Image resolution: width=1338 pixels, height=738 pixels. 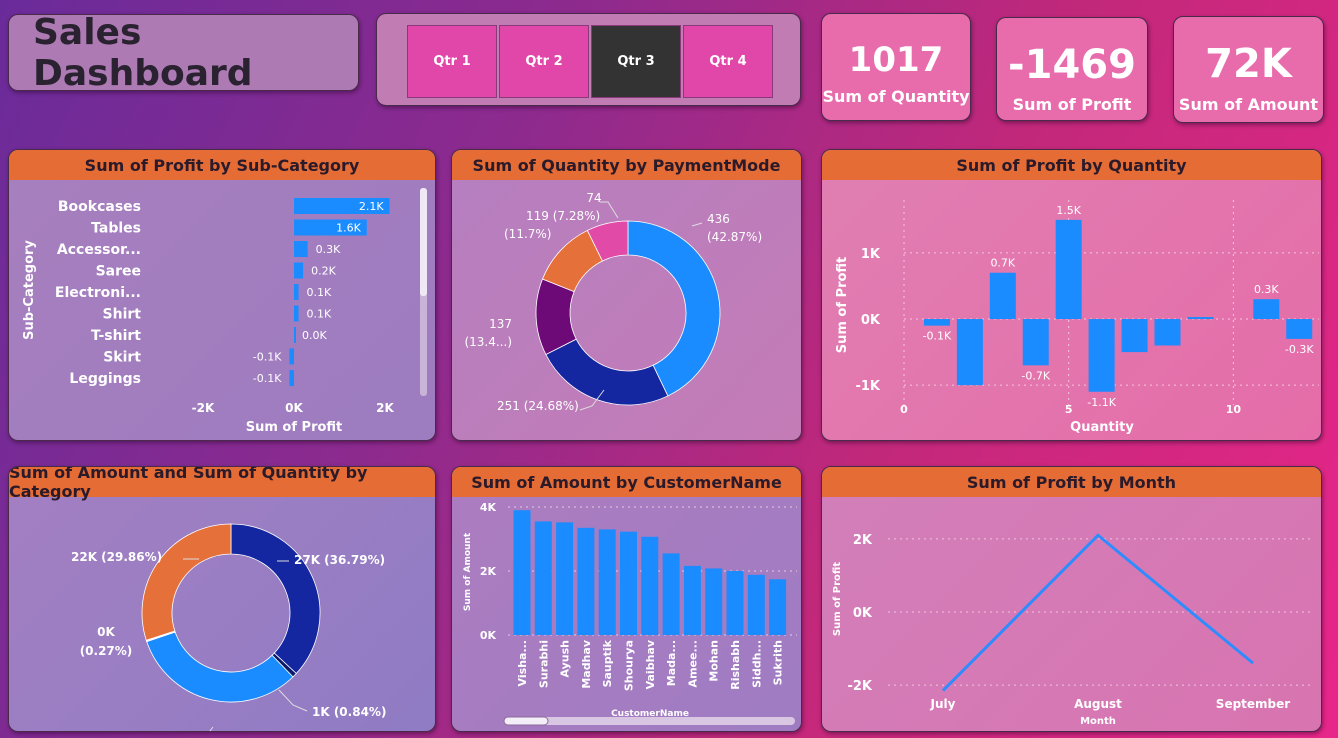 What do you see at coordinates (1248, 64) in the screenshot?
I see `kpi-amount-value: 72K` at bounding box center [1248, 64].